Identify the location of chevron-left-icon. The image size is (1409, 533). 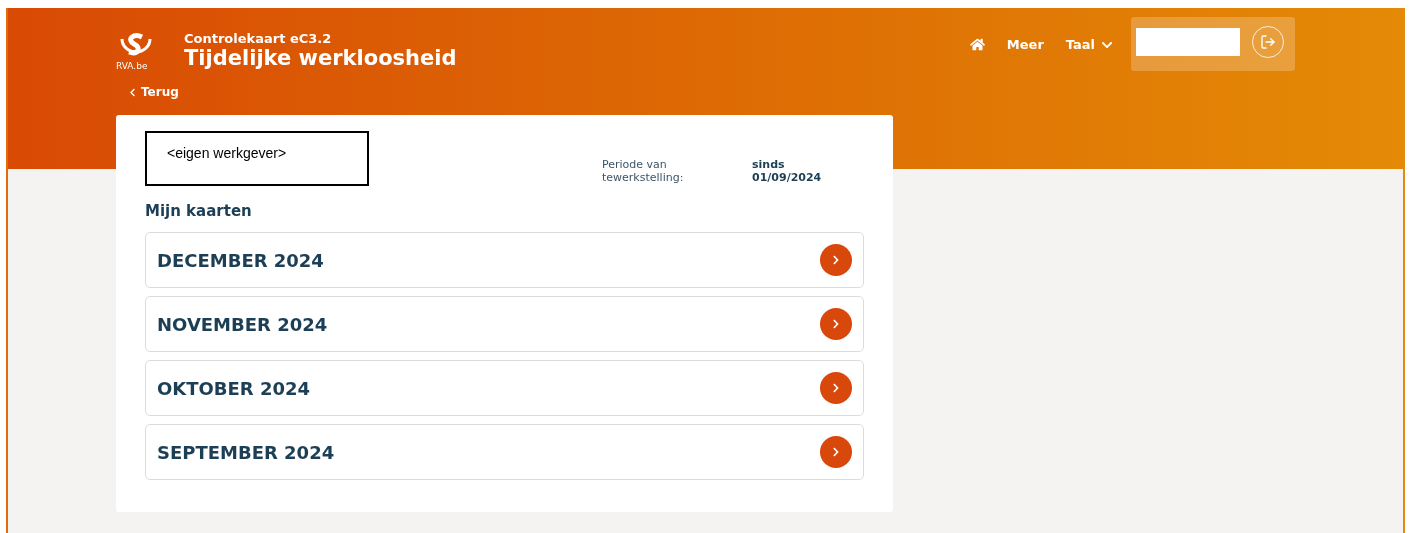
(132, 92).